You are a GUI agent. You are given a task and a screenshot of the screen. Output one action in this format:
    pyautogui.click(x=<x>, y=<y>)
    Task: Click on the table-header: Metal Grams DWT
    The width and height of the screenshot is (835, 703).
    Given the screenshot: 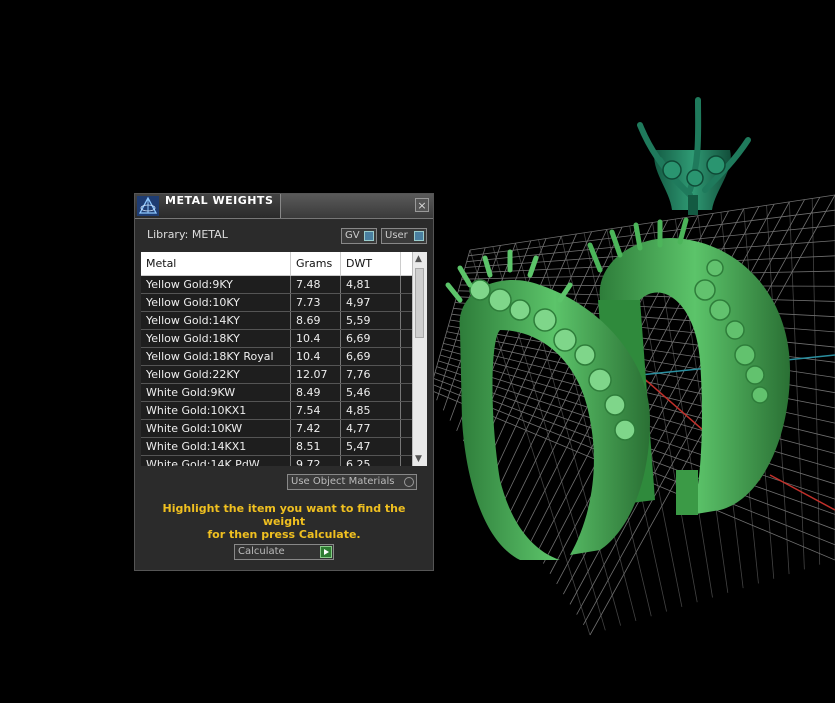 What is the action you would take?
    pyautogui.click(x=277, y=264)
    